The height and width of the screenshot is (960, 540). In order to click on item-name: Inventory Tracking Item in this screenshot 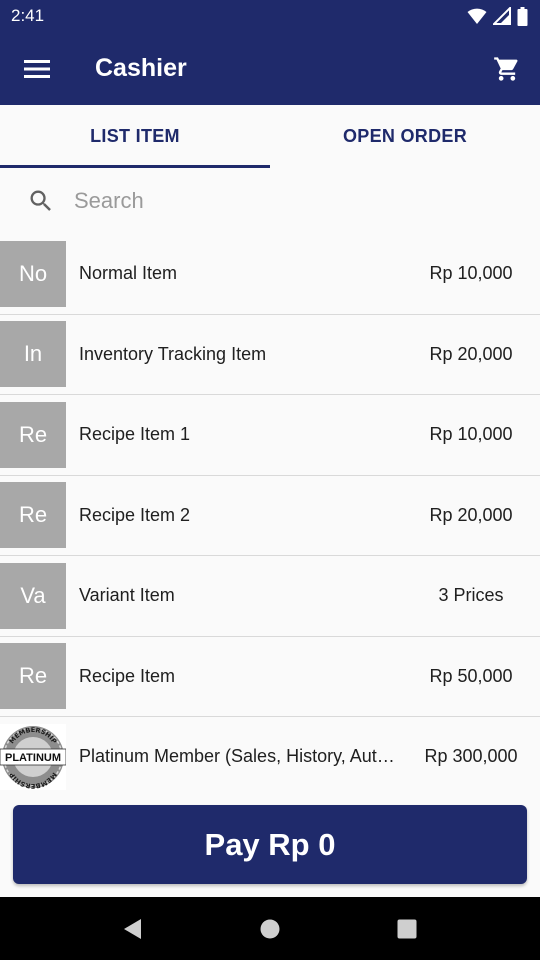, I will do `click(173, 353)`.